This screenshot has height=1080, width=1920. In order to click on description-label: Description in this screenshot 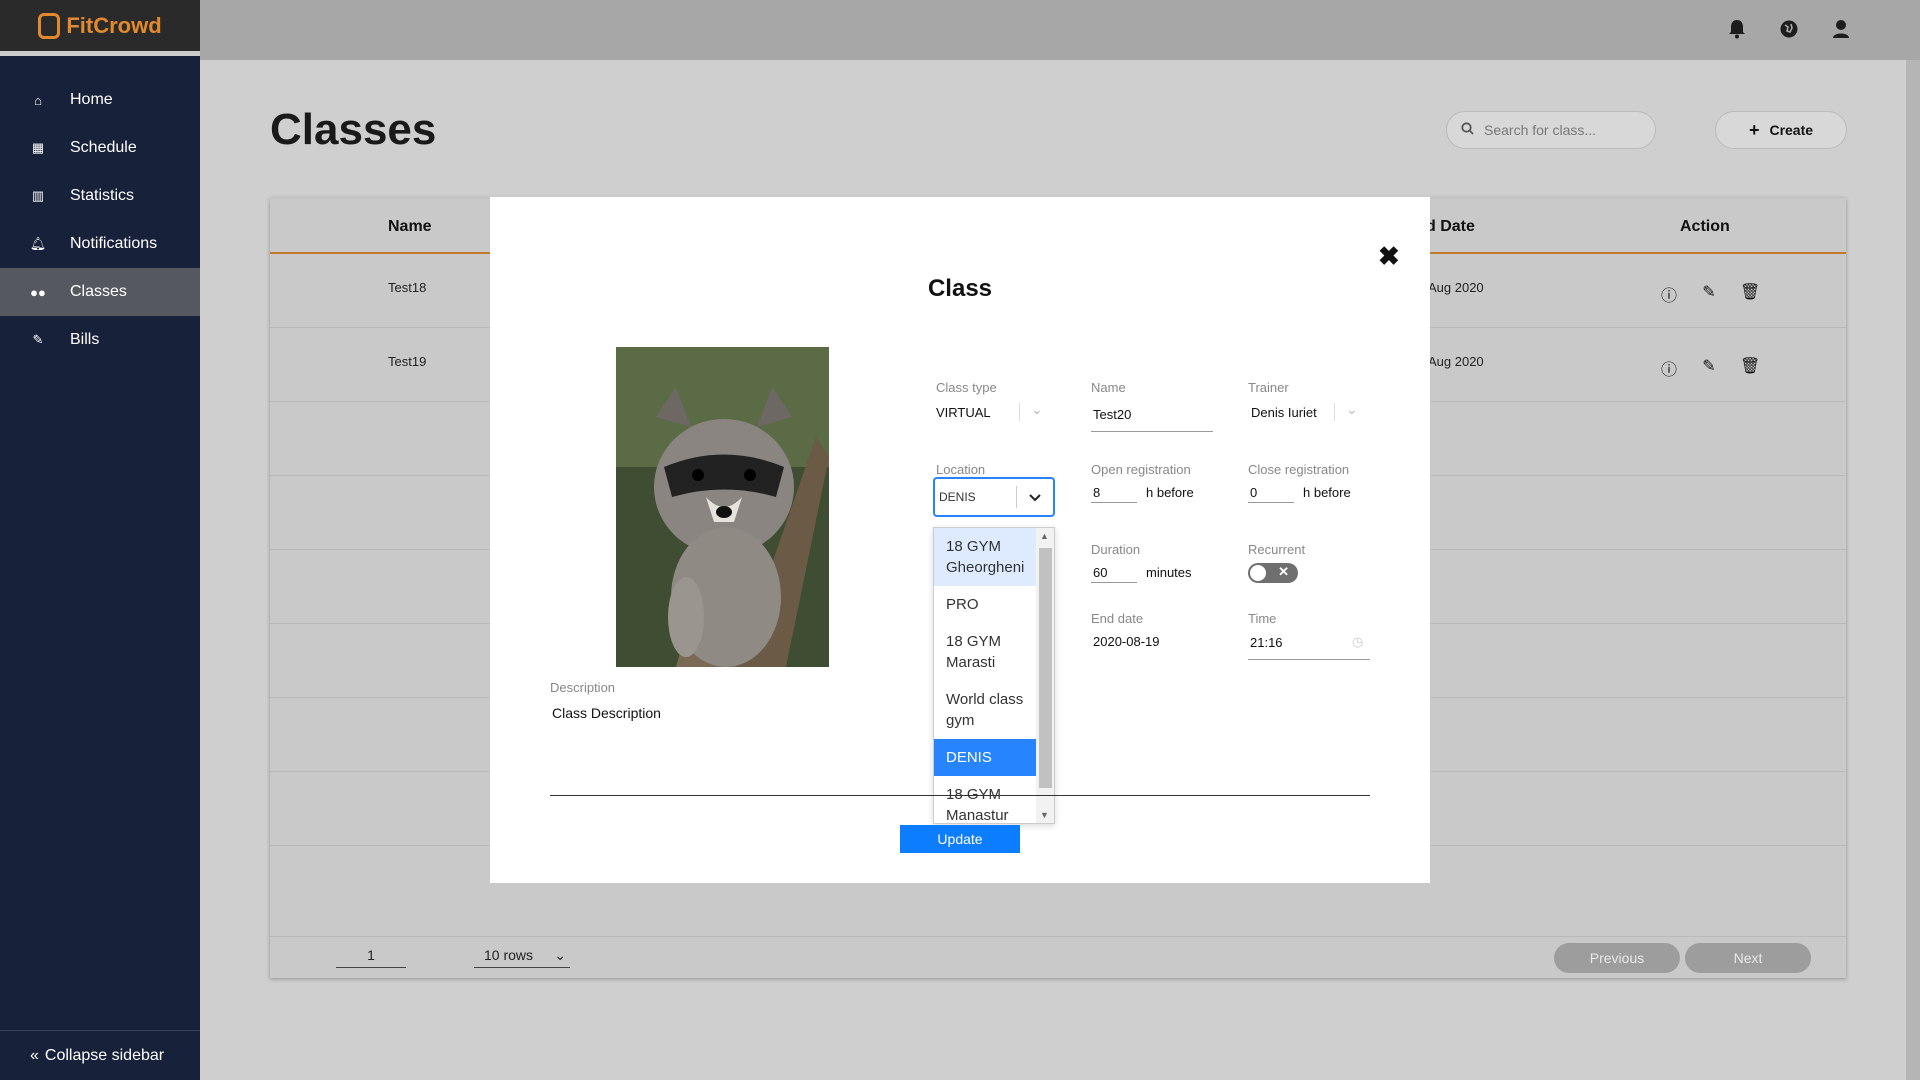, I will do `click(583, 687)`.